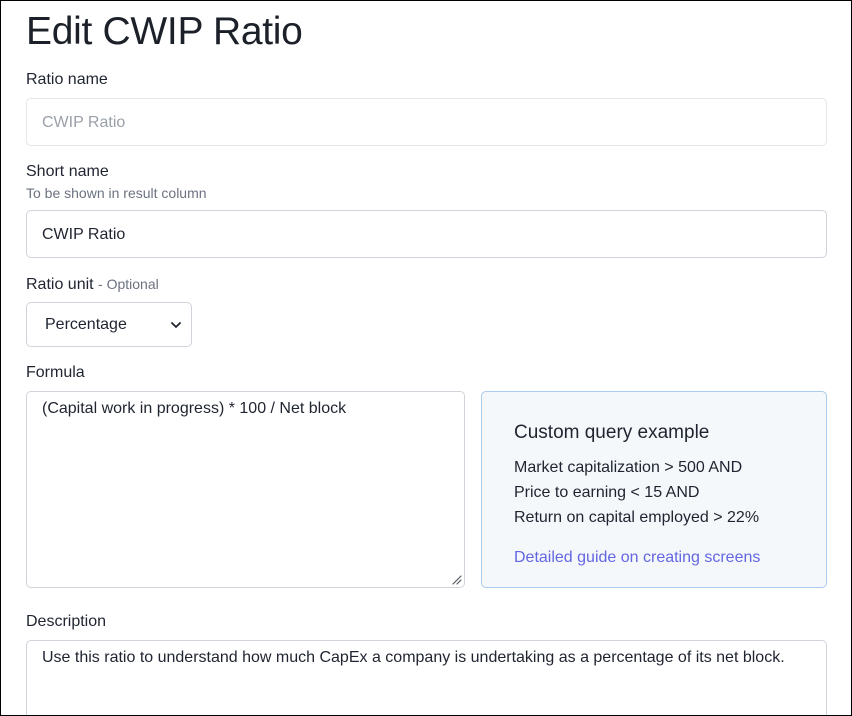 Image resolution: width=852 pixels, height=716 pixels. What do you see at coordinates (426, 122) in the screenshot?
I see `ratio-name-input: CWIP Ratio` at bounding box center [426, 122].